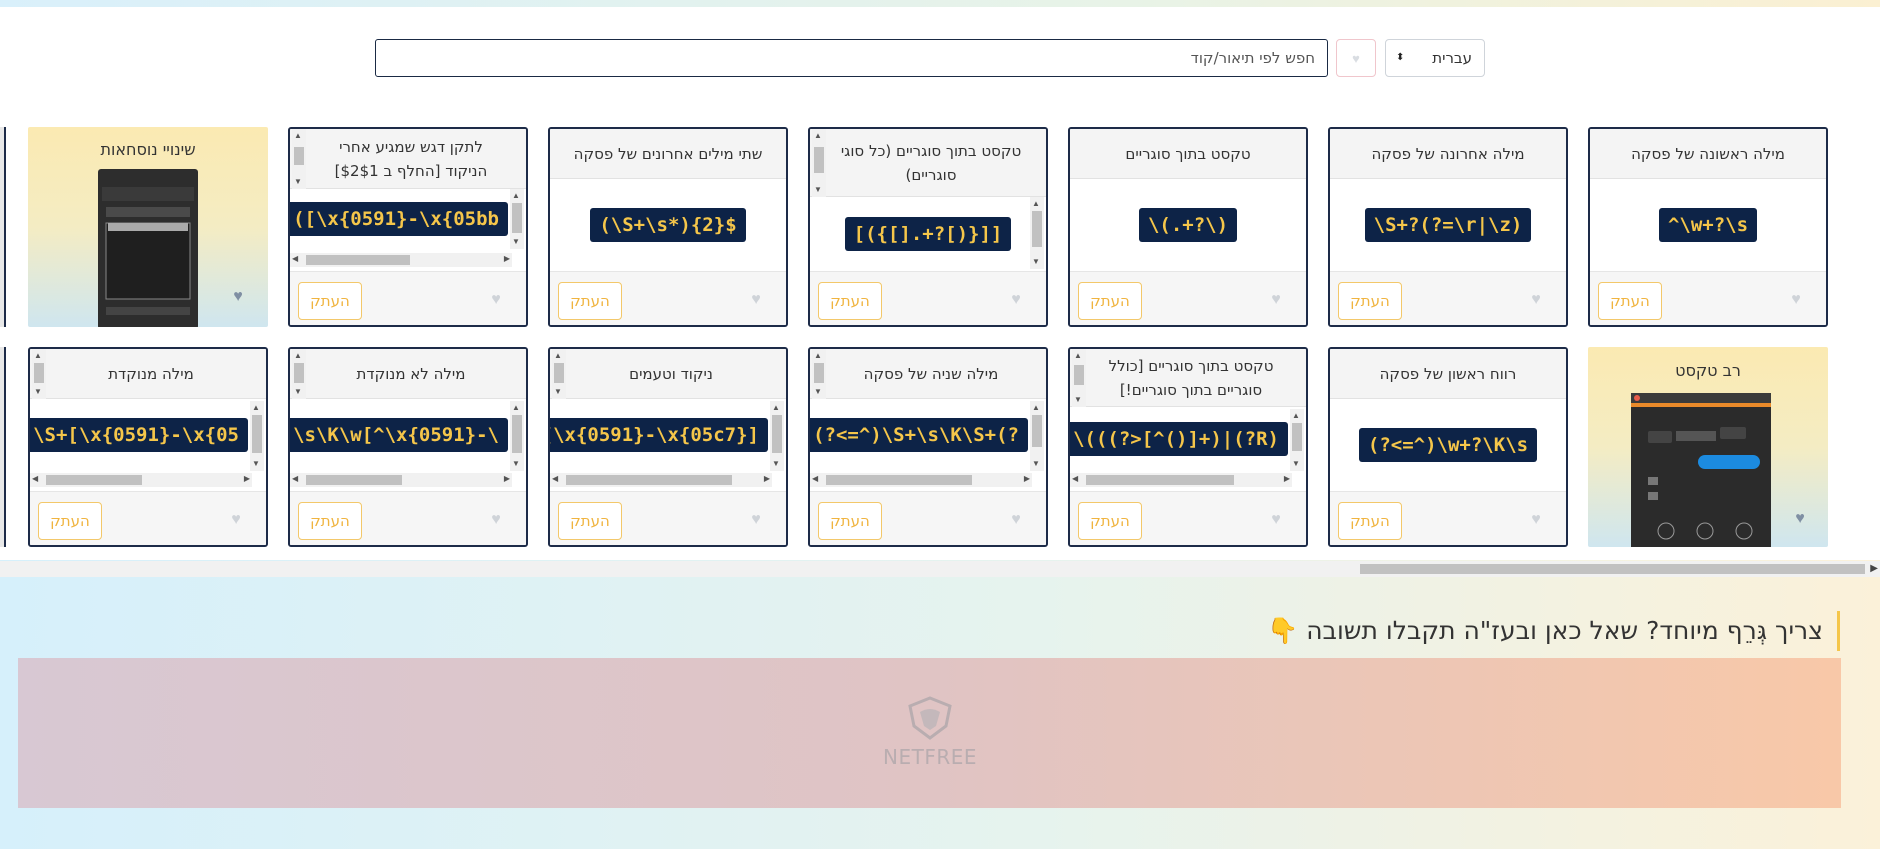 Image resolution: width=1880 pixels, height=849 pixels. I want to click on regex-card: מילה ראשונה של פסקה ^\w+?\s העתק ♥, so click(1708, 227).